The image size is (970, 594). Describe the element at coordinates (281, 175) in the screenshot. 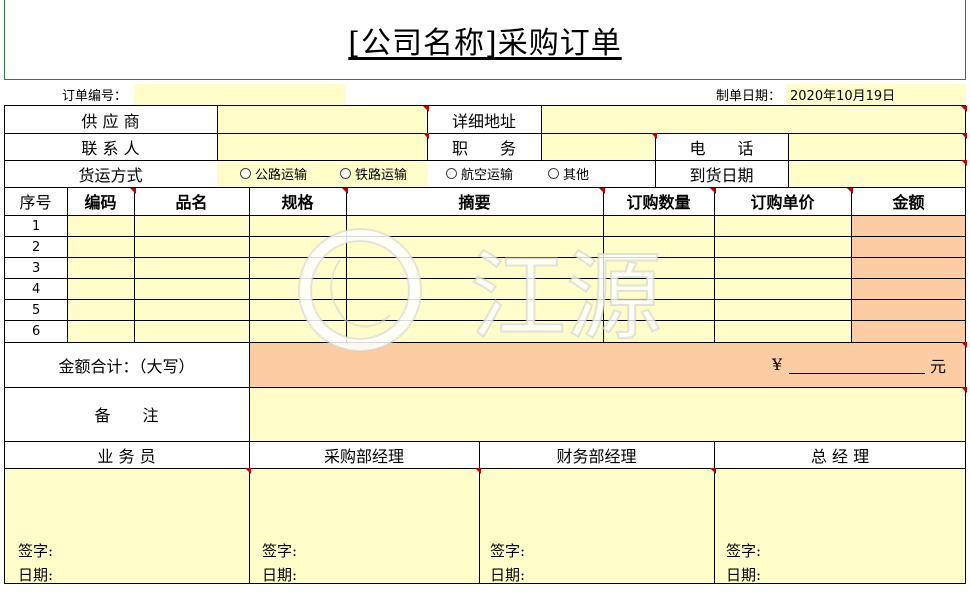

I see `radio-road-label: 公路运输` at that location.